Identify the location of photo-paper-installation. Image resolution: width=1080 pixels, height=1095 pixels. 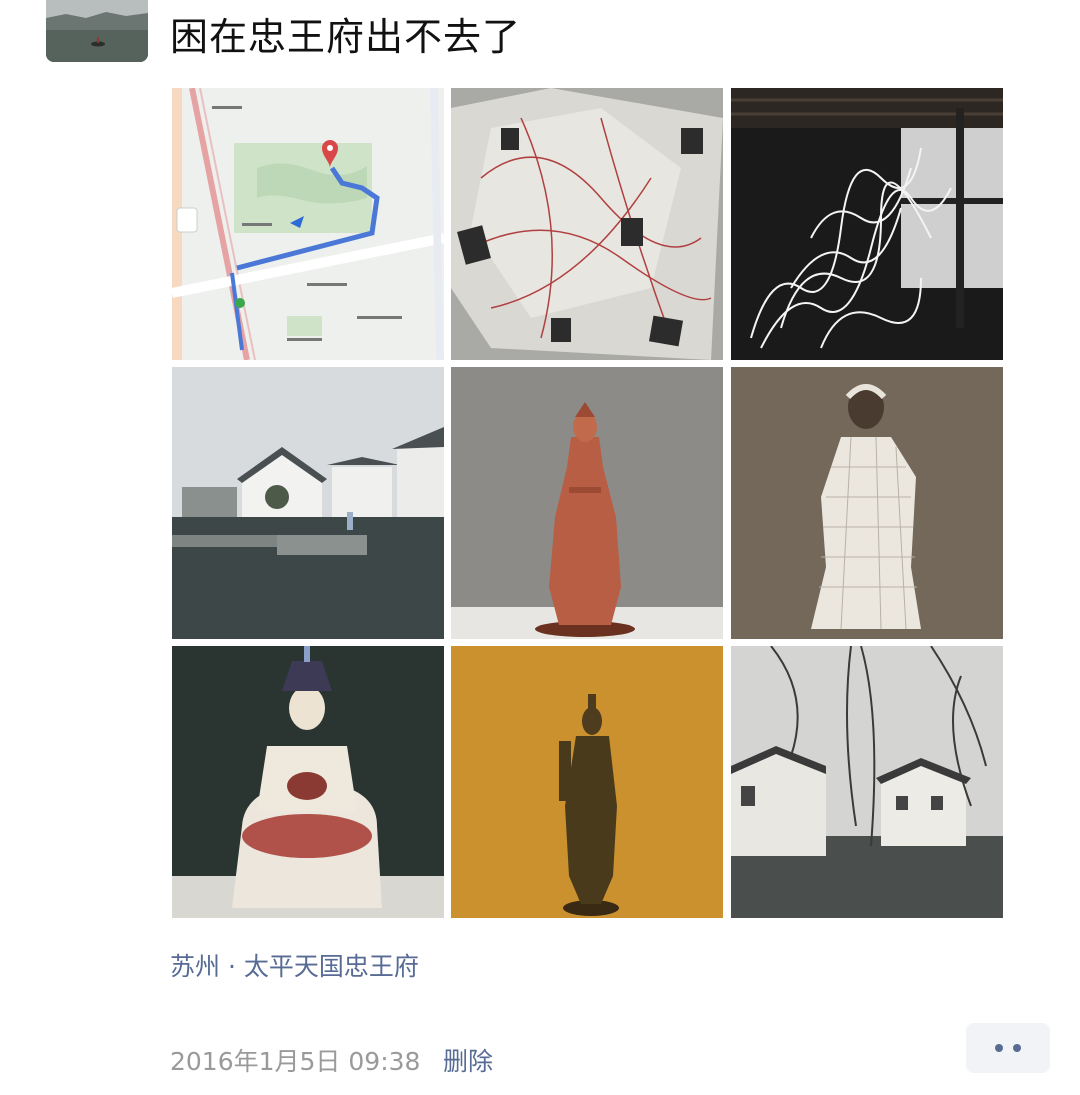
(587, 224).